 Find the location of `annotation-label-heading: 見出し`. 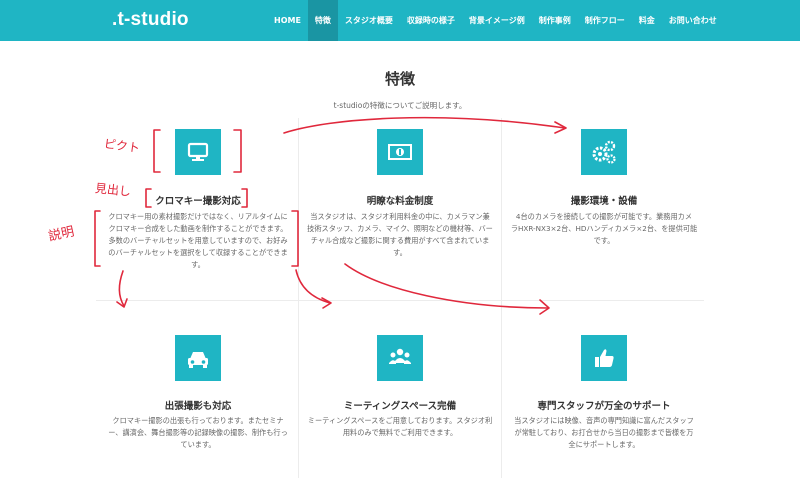

annotation-label-heading: 見出し is located at coordinates (113, 190).